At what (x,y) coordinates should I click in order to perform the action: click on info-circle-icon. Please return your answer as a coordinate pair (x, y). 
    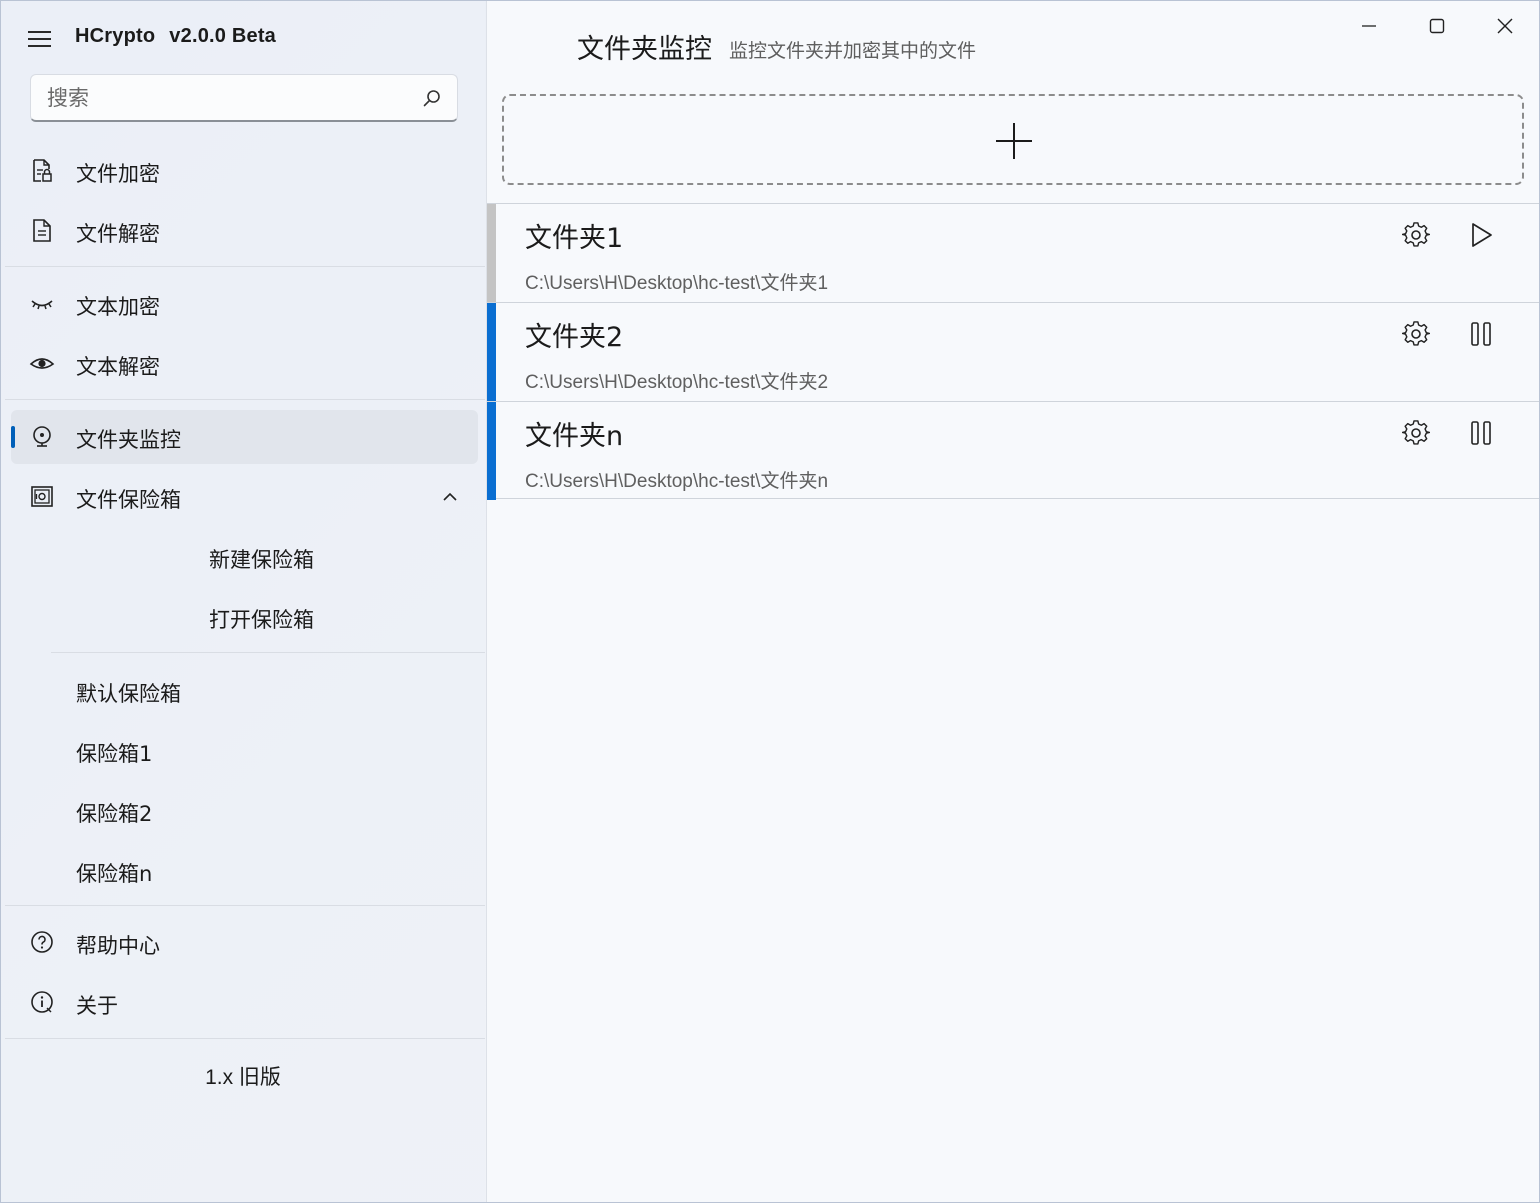
    Looking at the image, I should click on (42, 1002).